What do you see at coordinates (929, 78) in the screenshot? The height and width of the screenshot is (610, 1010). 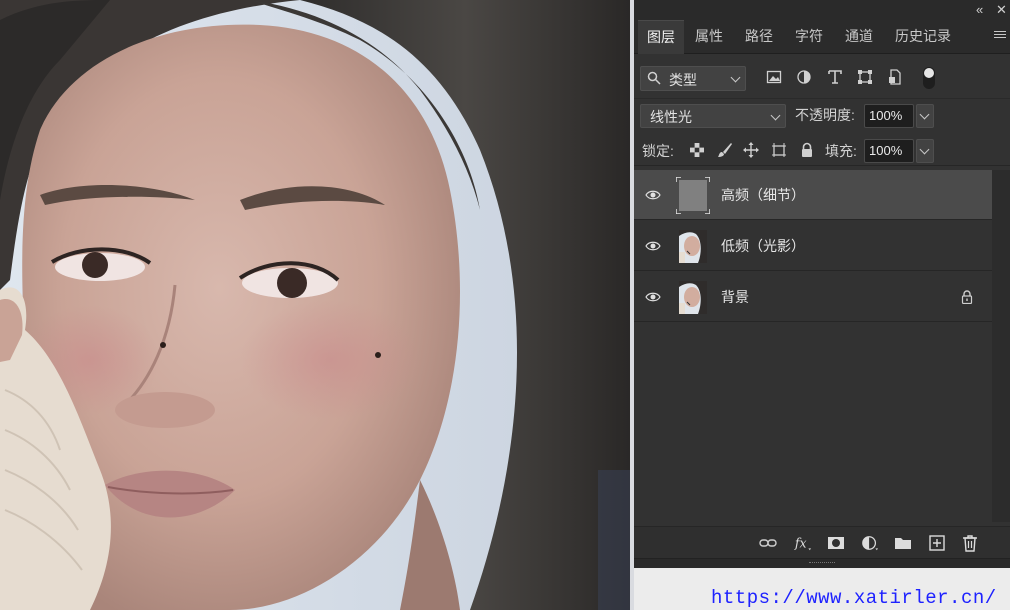 I see `filter-toggle-switch` at bounding box center [929, 78].